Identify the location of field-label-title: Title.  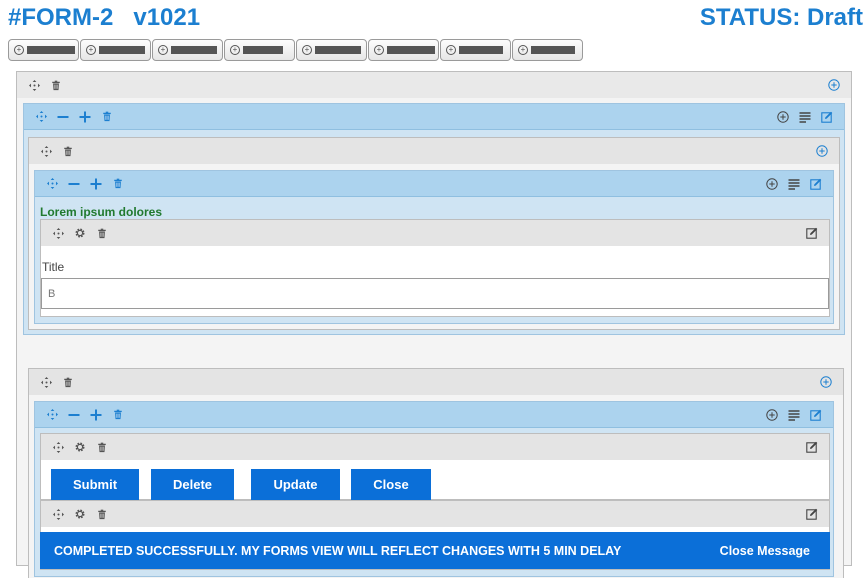
(53, 267).